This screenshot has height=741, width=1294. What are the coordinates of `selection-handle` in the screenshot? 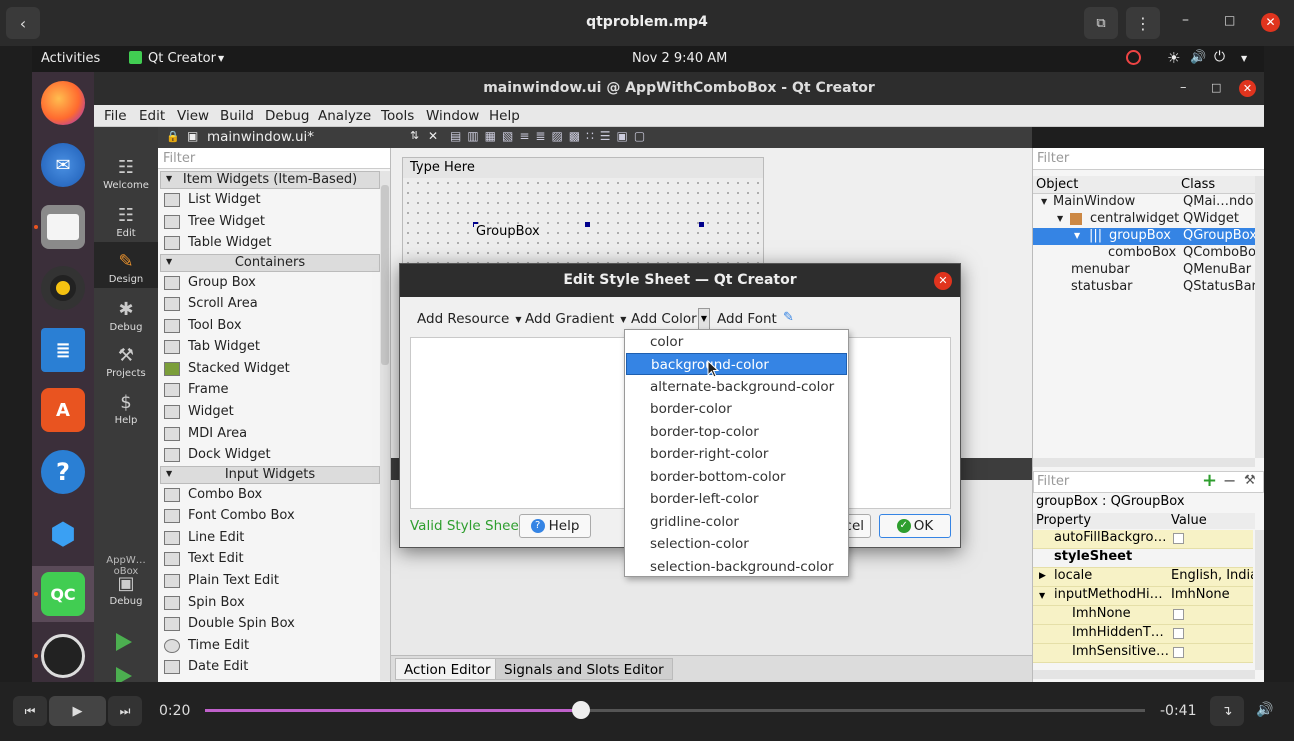 It's located at (701, 224).